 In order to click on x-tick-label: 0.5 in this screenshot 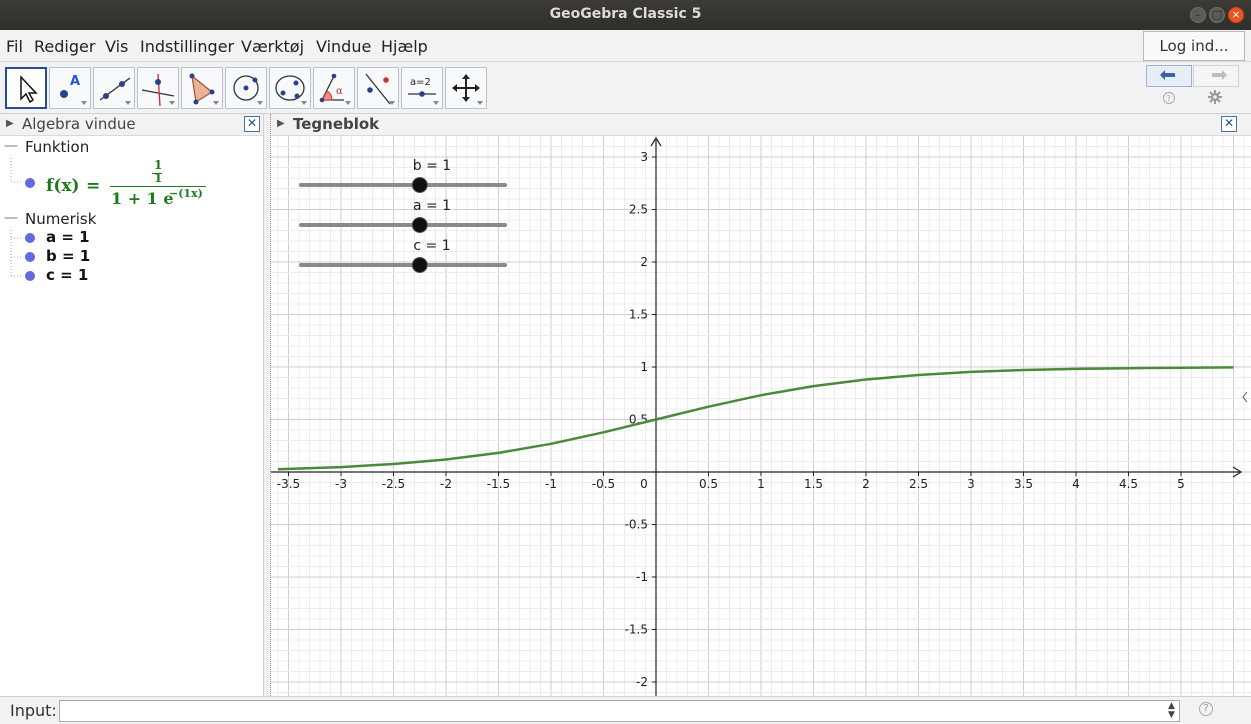, I will do `click(708, 484)`.